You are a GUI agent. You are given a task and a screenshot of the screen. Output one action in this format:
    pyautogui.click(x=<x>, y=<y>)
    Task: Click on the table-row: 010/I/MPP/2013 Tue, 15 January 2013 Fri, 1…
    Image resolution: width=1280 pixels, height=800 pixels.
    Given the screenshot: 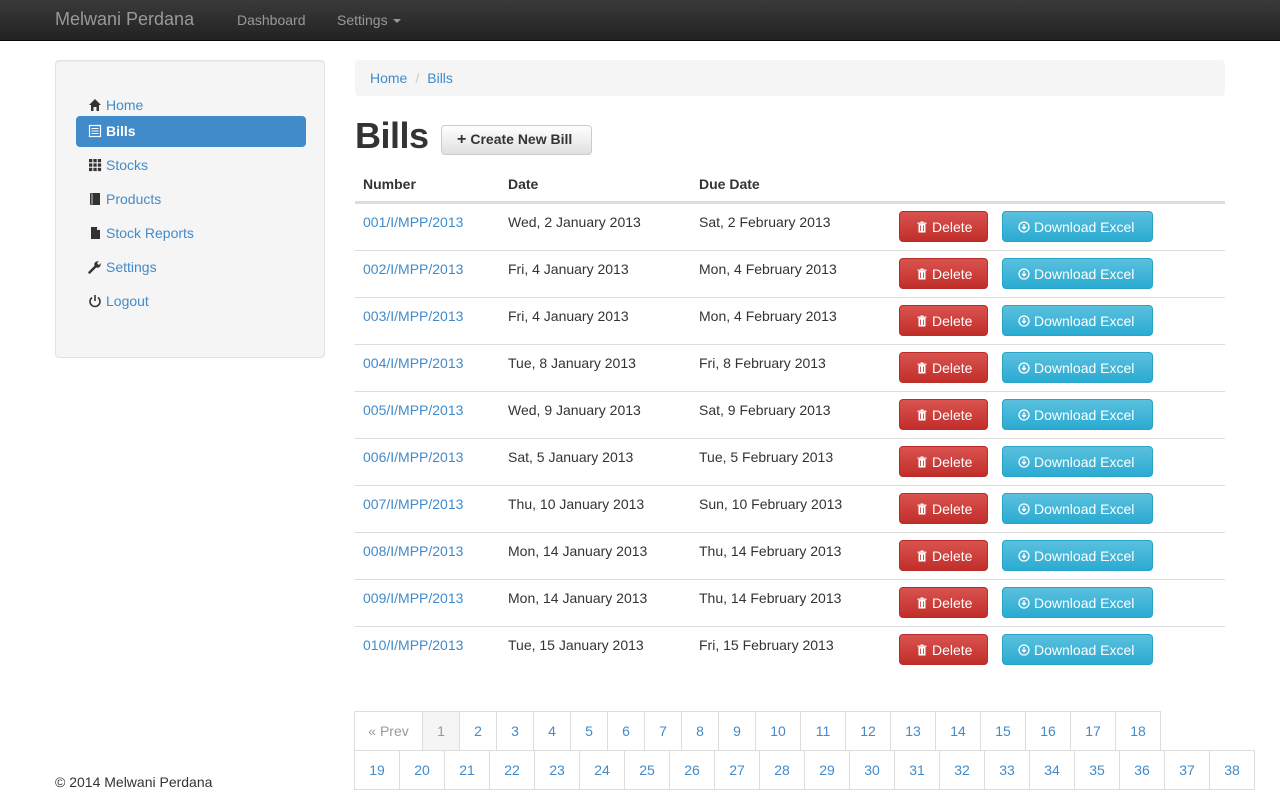 What is the action you would take?
    pyautogui.click(x=790, y=649)
    